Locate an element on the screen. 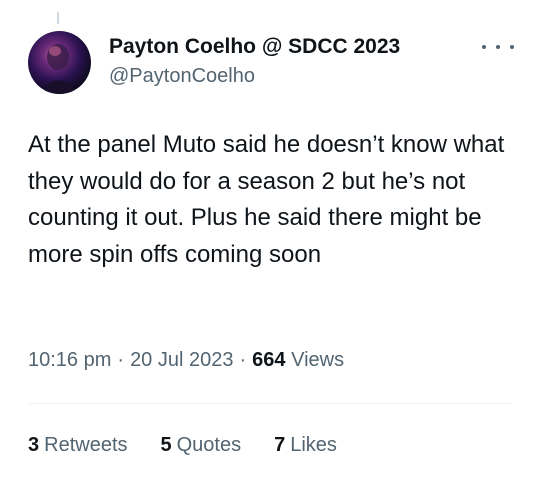  views-count: 664 is located at coordinates (269, 360).